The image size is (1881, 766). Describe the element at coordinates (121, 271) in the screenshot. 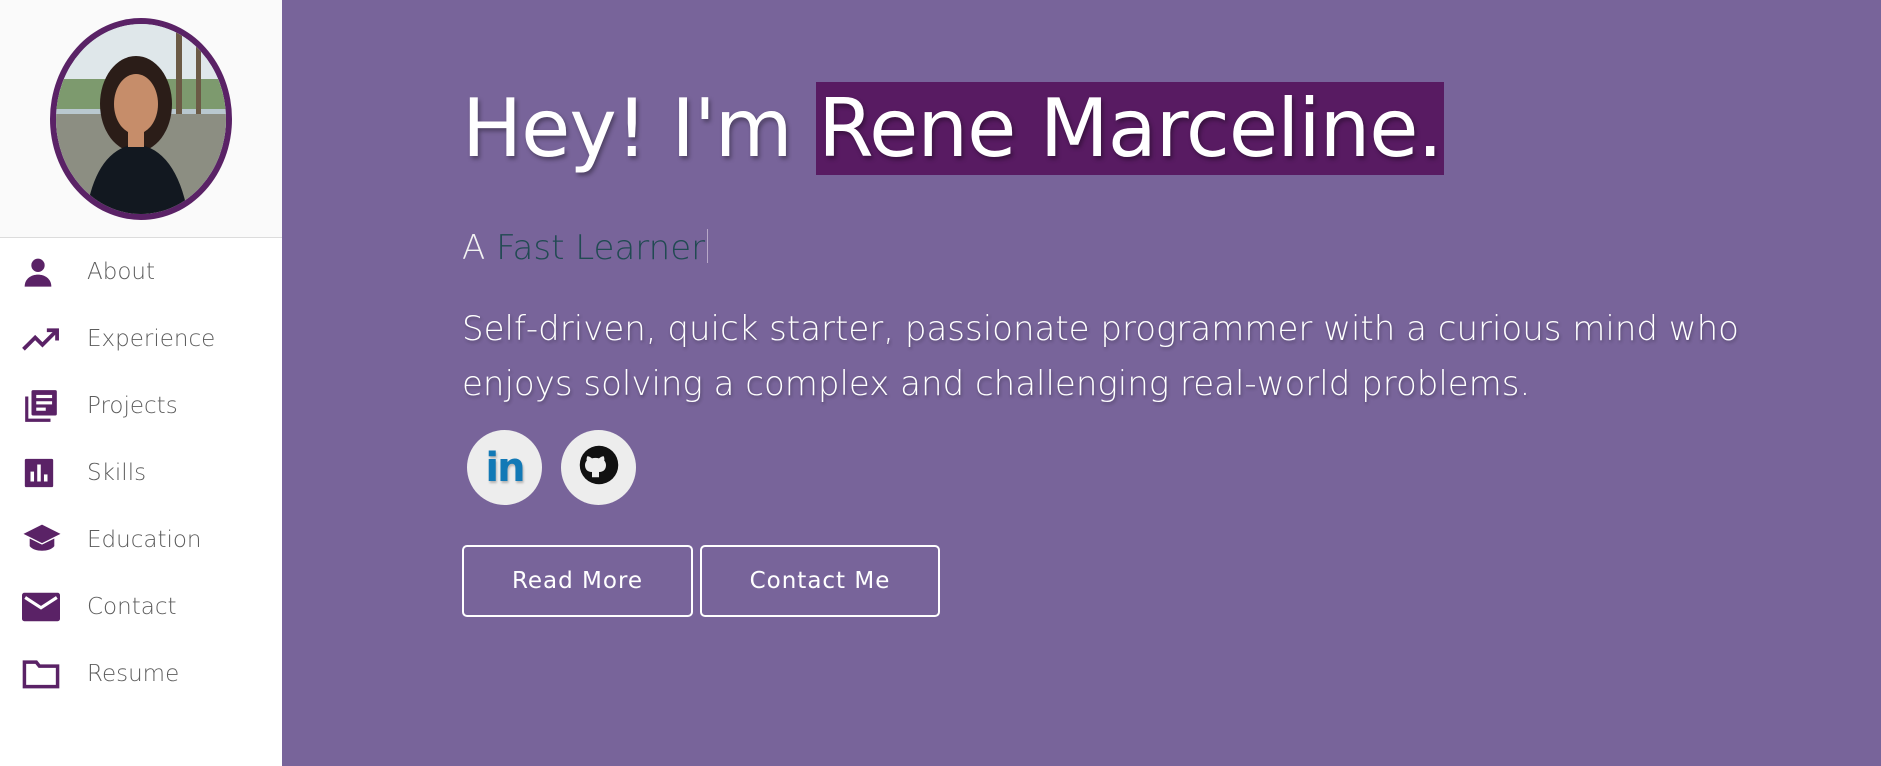

I see `sidebar-item-label: About` at that location.